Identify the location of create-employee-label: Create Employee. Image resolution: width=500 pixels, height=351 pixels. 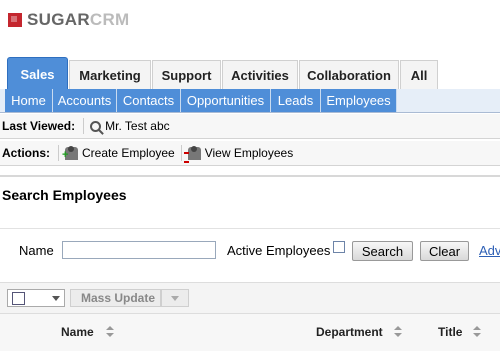
(128, 153).